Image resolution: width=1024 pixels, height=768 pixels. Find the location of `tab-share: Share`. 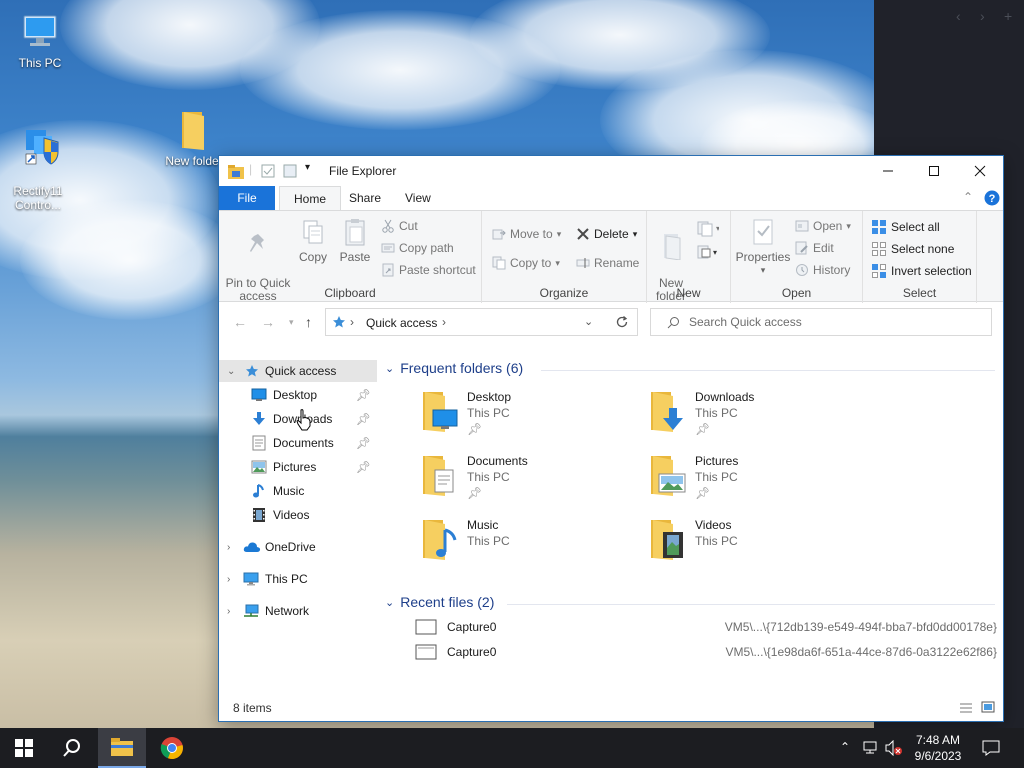

tab-share: Share is located at coordinates (365, 198).